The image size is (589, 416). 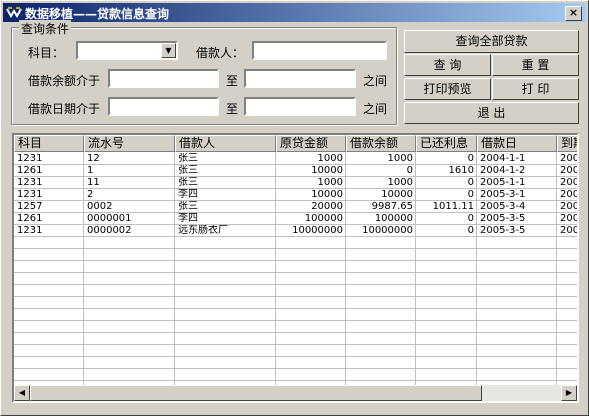 What do you see at coordinates (49, 143) in the screenshot?
I see `column-header-subject: 科目` at bounding box center [49, 143].